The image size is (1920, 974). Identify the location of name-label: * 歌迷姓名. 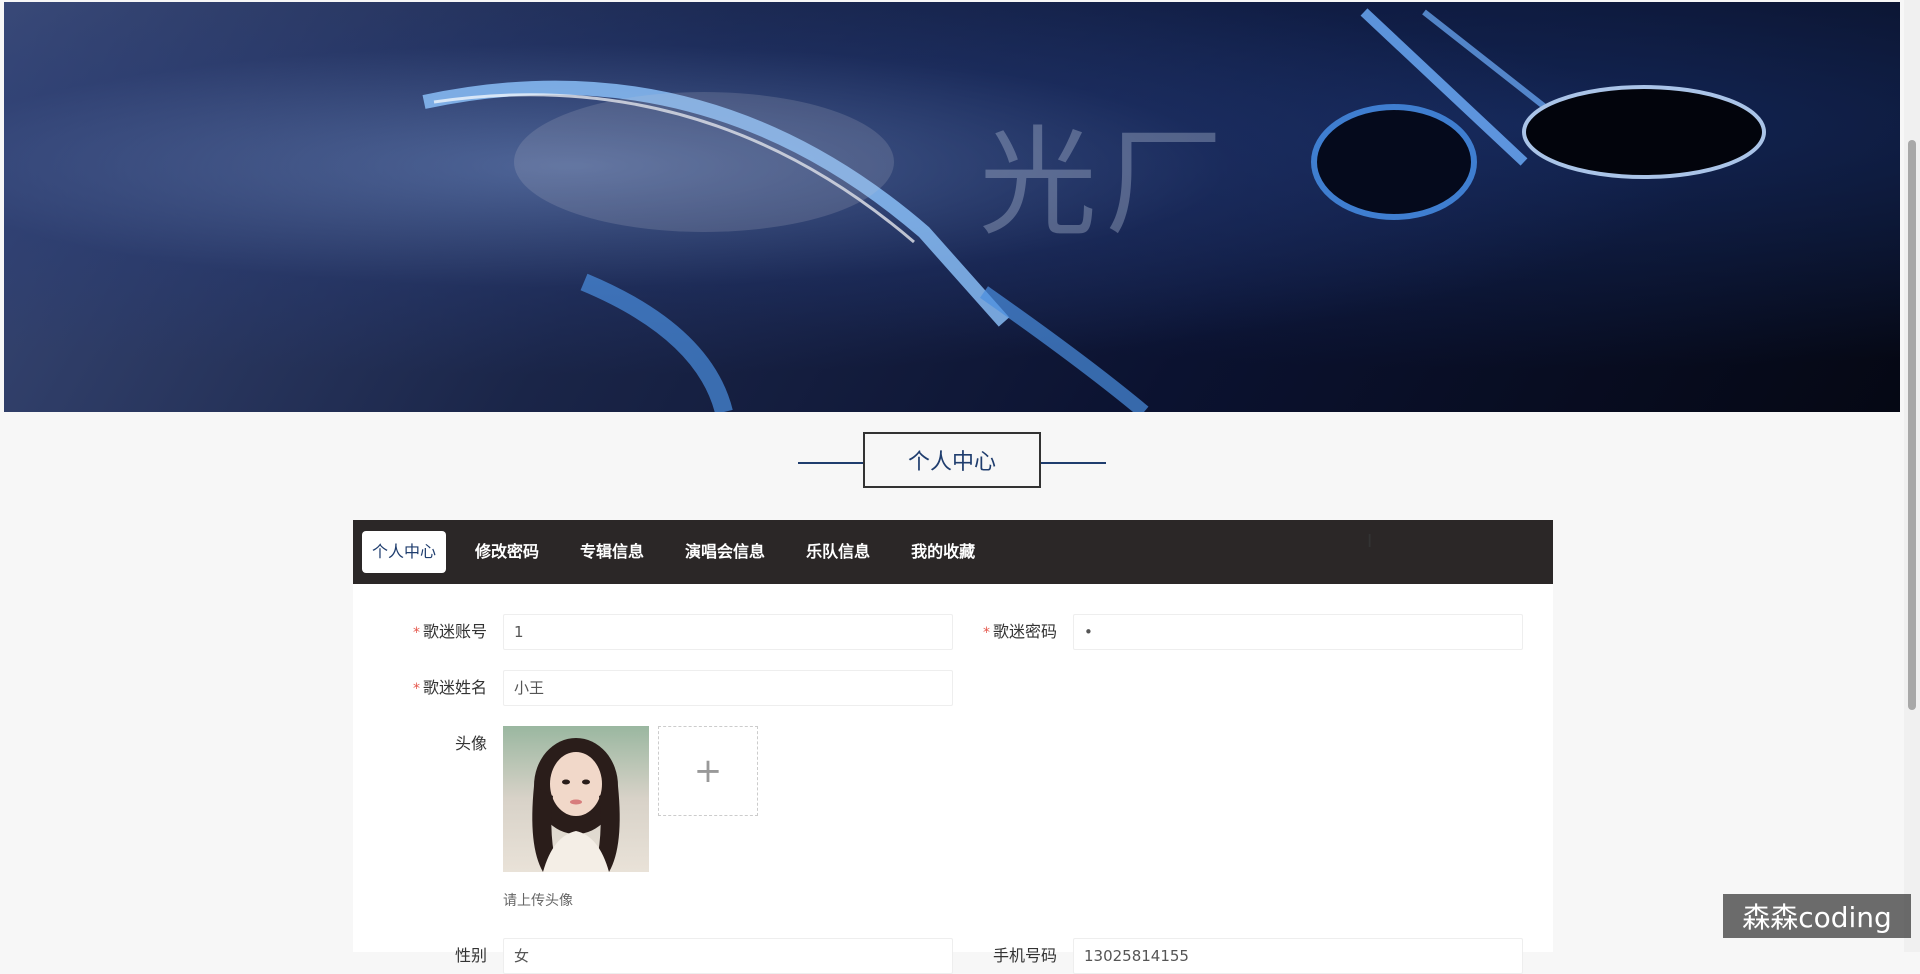
(449, 687).